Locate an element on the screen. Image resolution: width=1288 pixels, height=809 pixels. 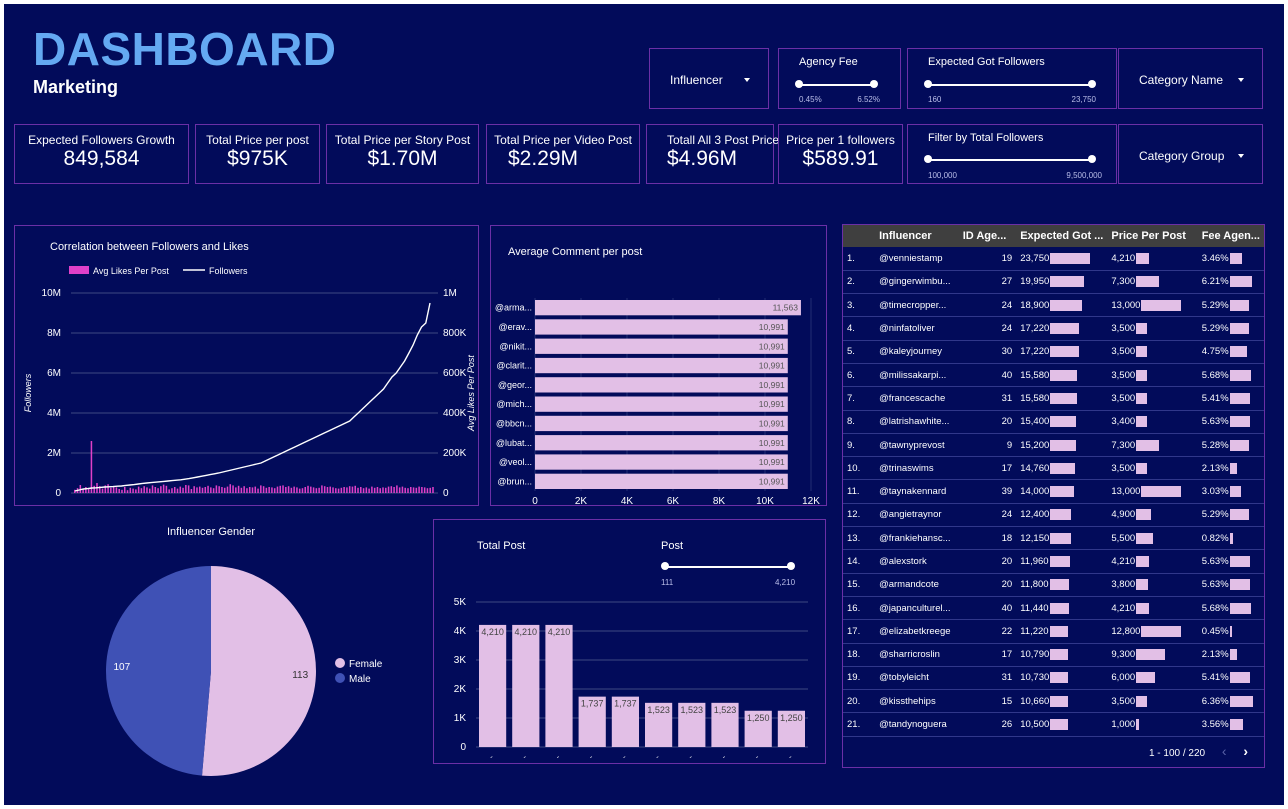
row-index: 7. is located at coordinates (859, 398).